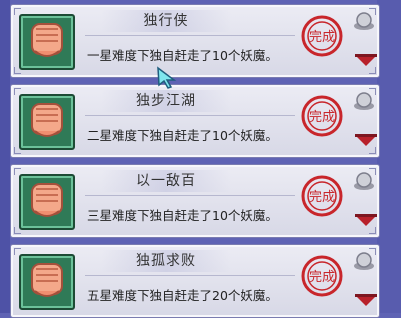 This screenshot has height=318, width=401. What do you see at coordinates (166, 101) in the screenshot?
I see `achievement-title: 独步江湖` at bounding box center [166, 101].